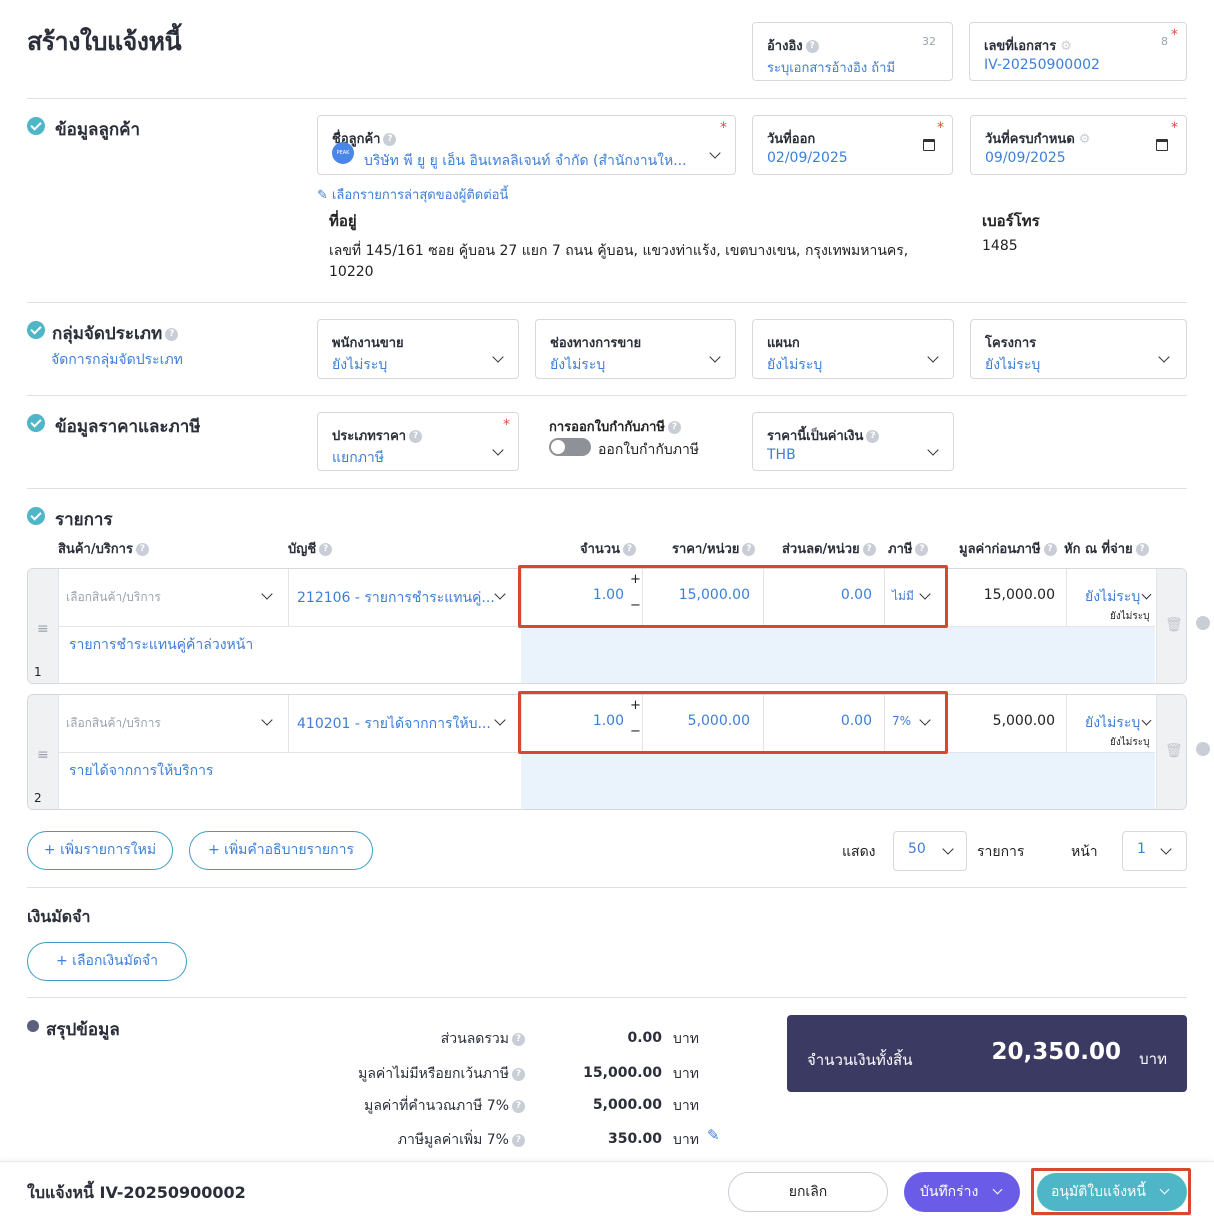 The height and width of the screenshot is (1216, 1214). What do you see at coordinates (713, 1135) in the screenshot?
I see `pencil-icon: ✎` at bounding box center [713, 1135].